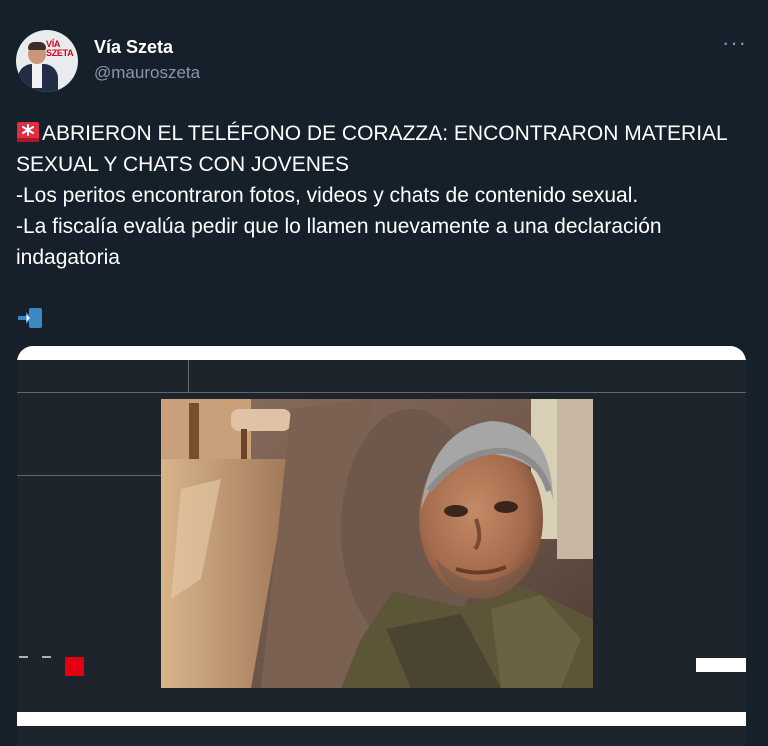 This screenshot has width=768, height=746. I want to click on avatar: VÍA SZETA, so click(47, 61).